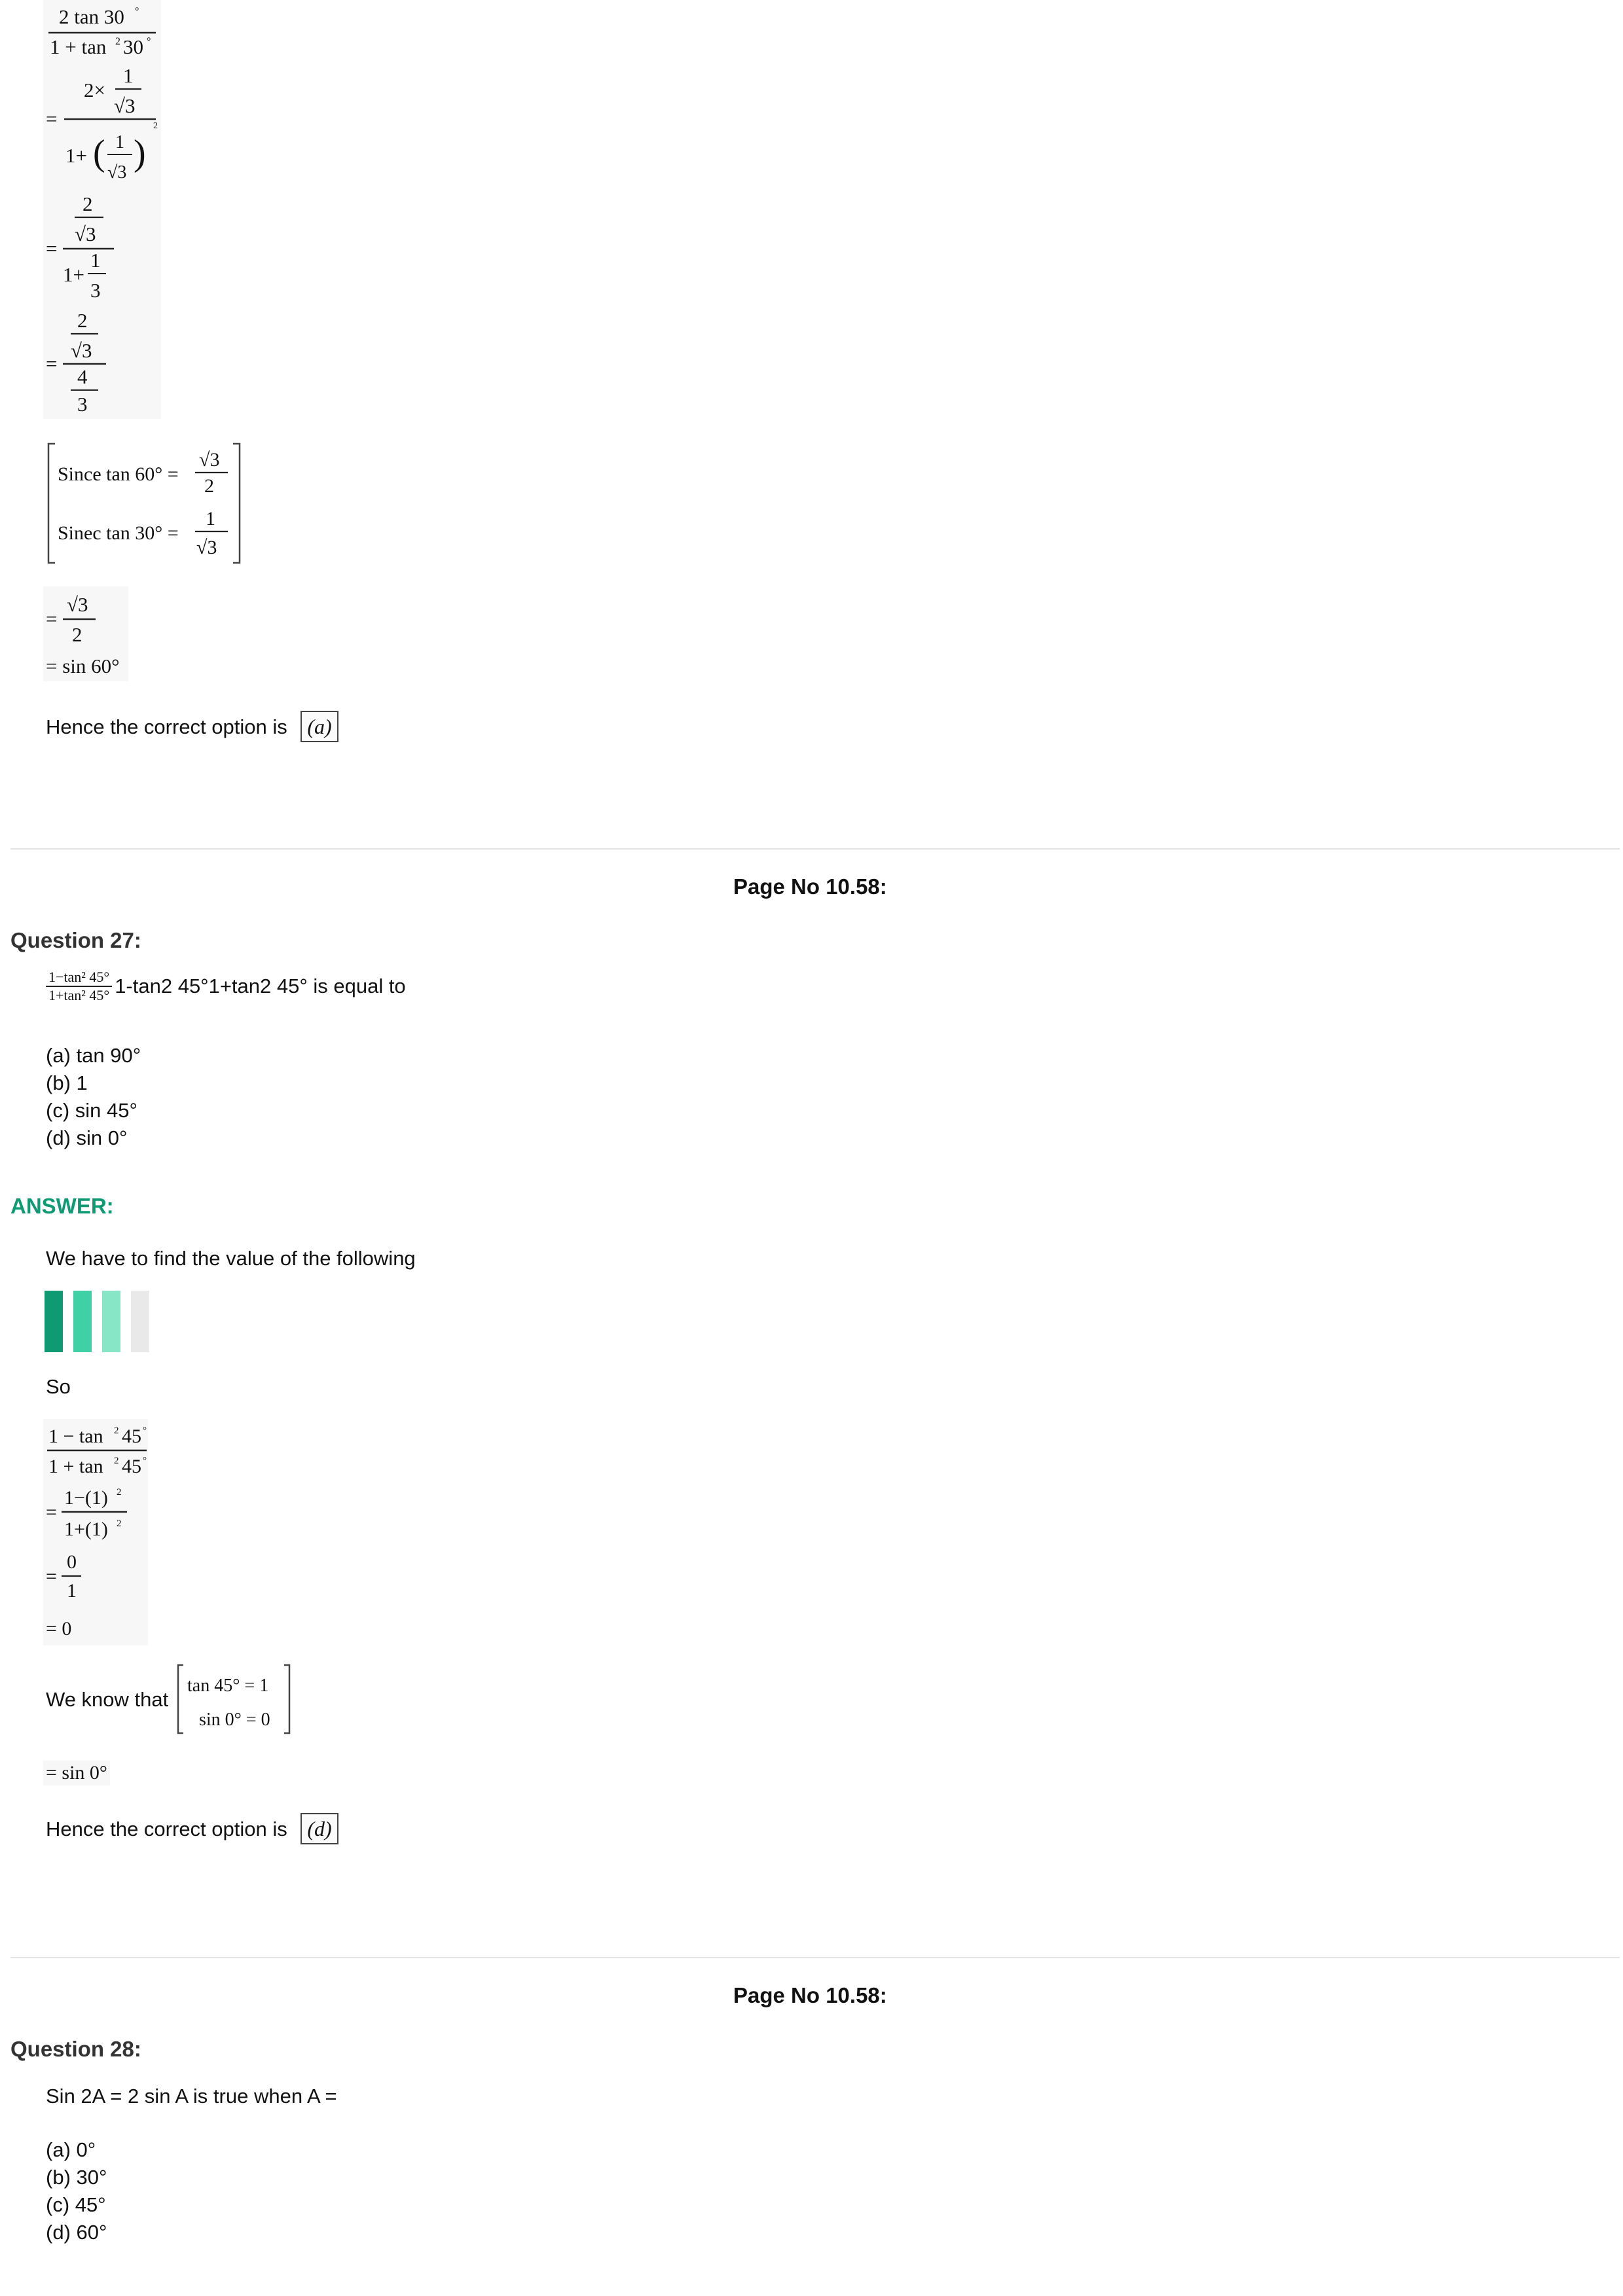 This screenshot has height=2296, width=1623. What do you see at coordinates (319, 1828) in the screenshot?
I see `option-d-box: (d)` at bounding box center [319, 1828].